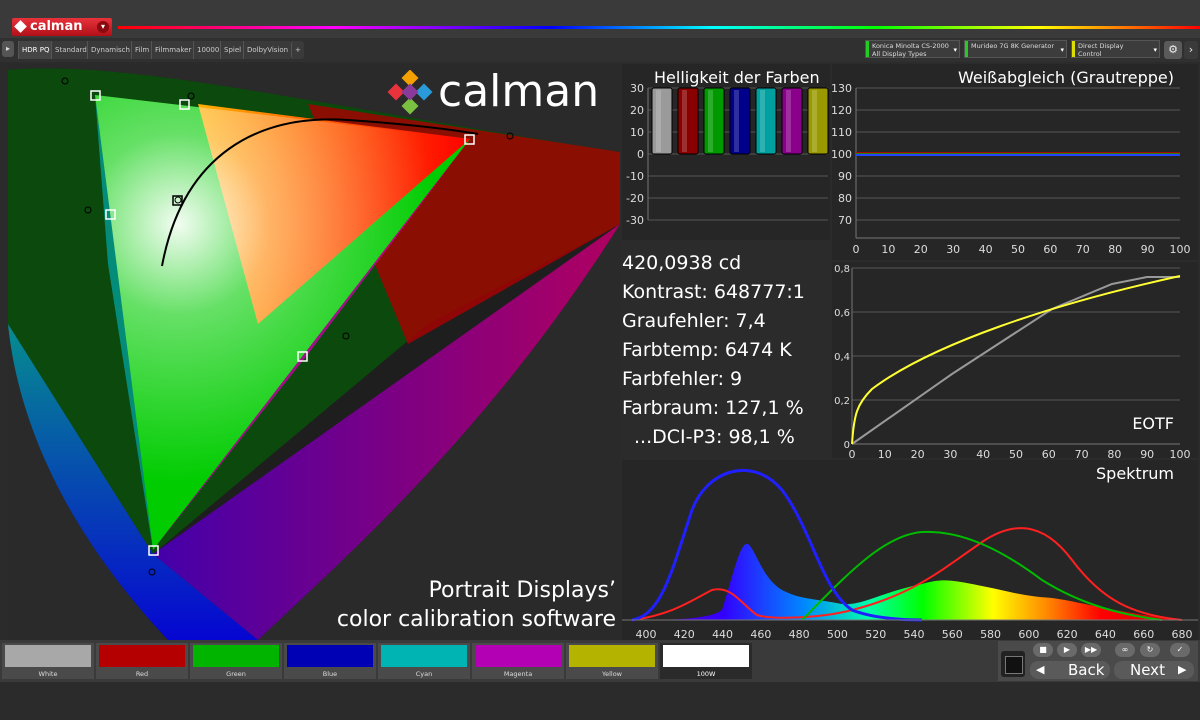 This screenshot has width=1200, height=720. Describe the element at coordinates (1191, 50) in the screenshot. I see `chevron-right-icon: ›` at that location.